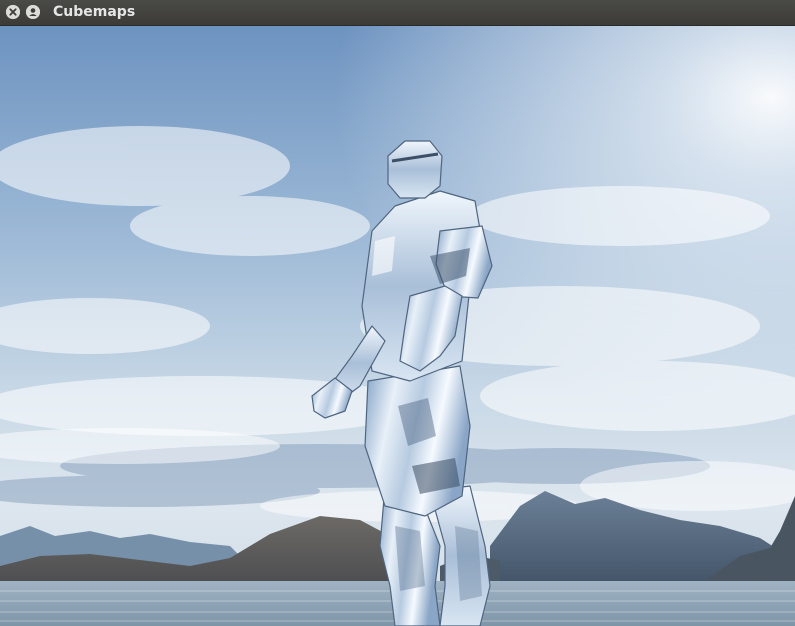 Image resolution: width=795 pixels, height=626 pixels. Describe the element at coordinates (397, 13) in the screenshot. I see `title-bar: Cubemaps` at that location.